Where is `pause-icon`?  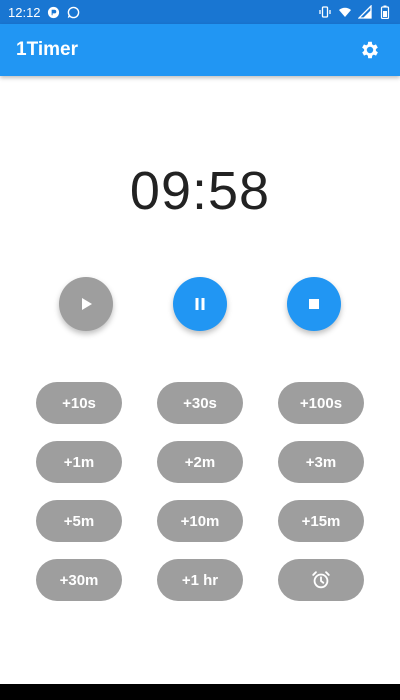
pause-icon is located at coordinates (200, 304).